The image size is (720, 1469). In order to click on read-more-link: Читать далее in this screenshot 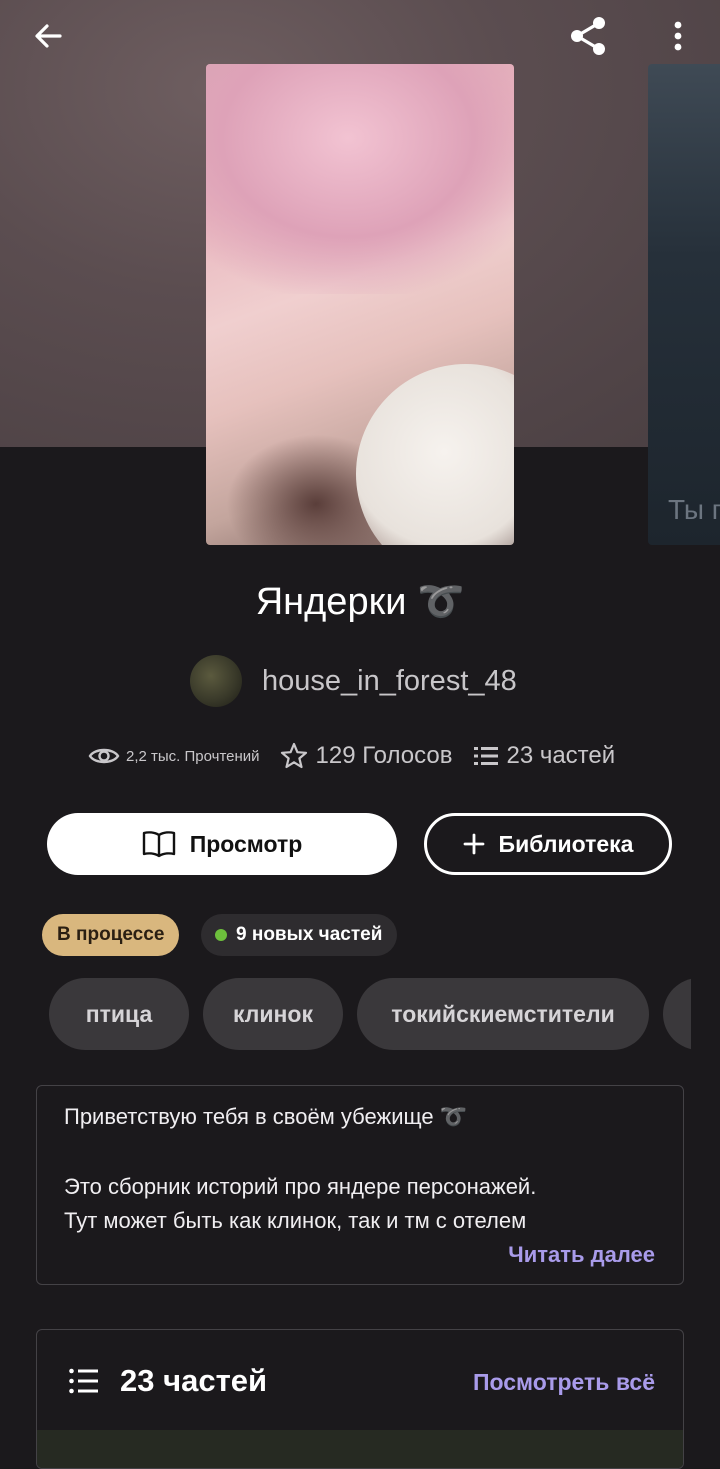, I will do `click(581, 1255)`.